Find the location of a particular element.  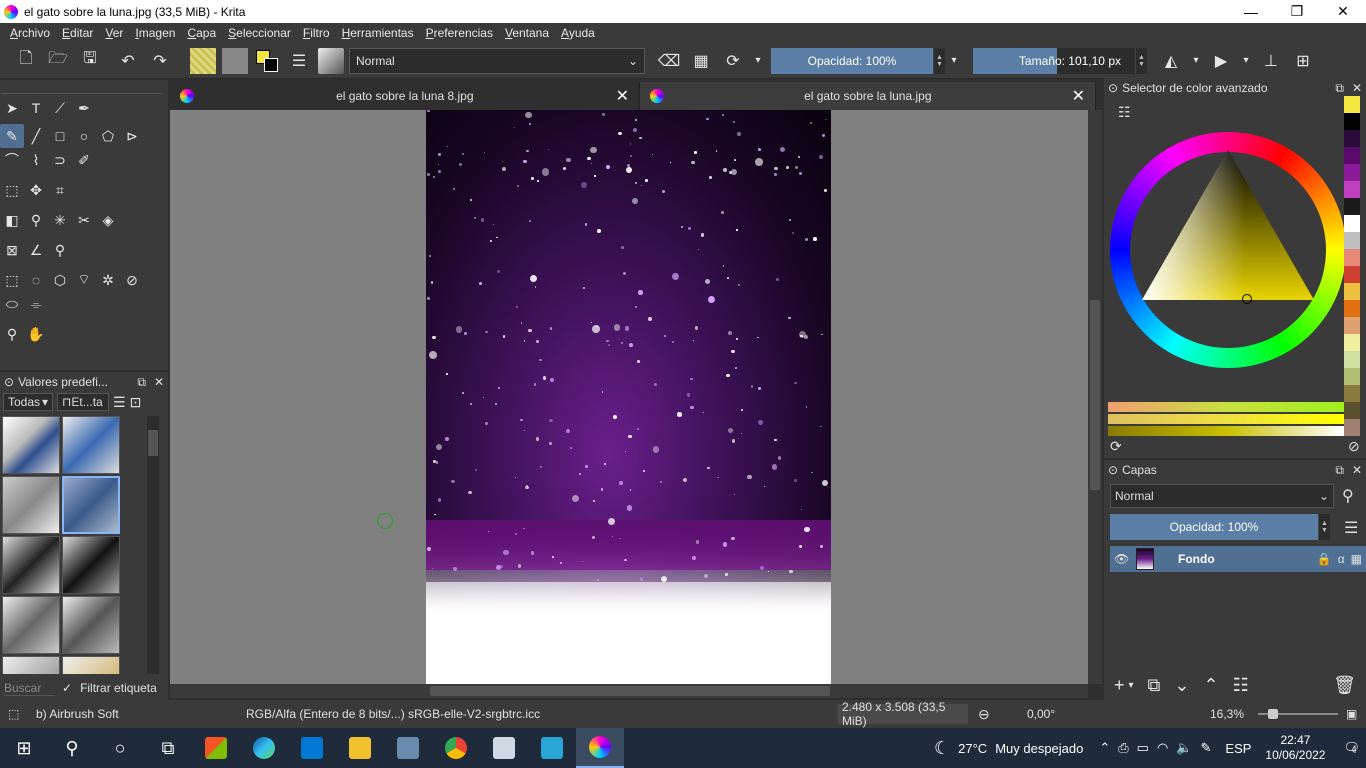

presets-scrollbar is located at coordinates (153, 545).